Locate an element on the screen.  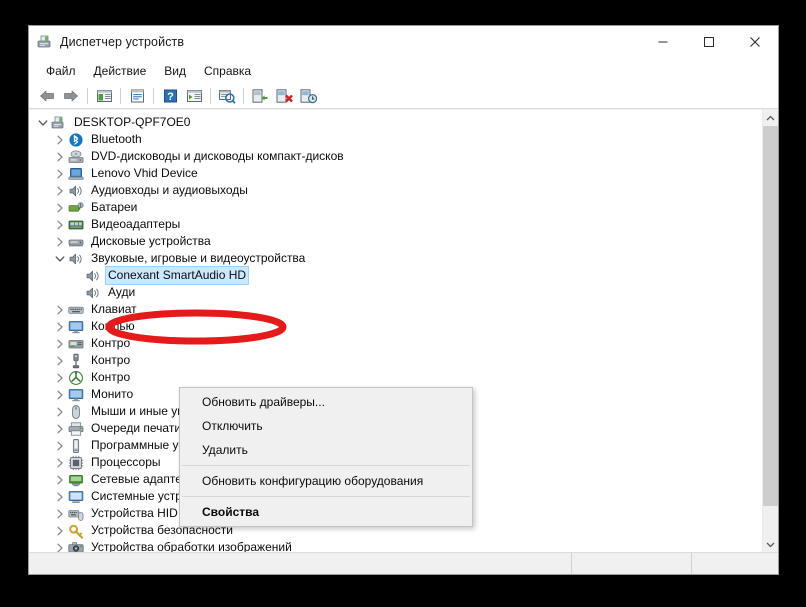
scrollbar-thumb is located at coordinates (770, 316).